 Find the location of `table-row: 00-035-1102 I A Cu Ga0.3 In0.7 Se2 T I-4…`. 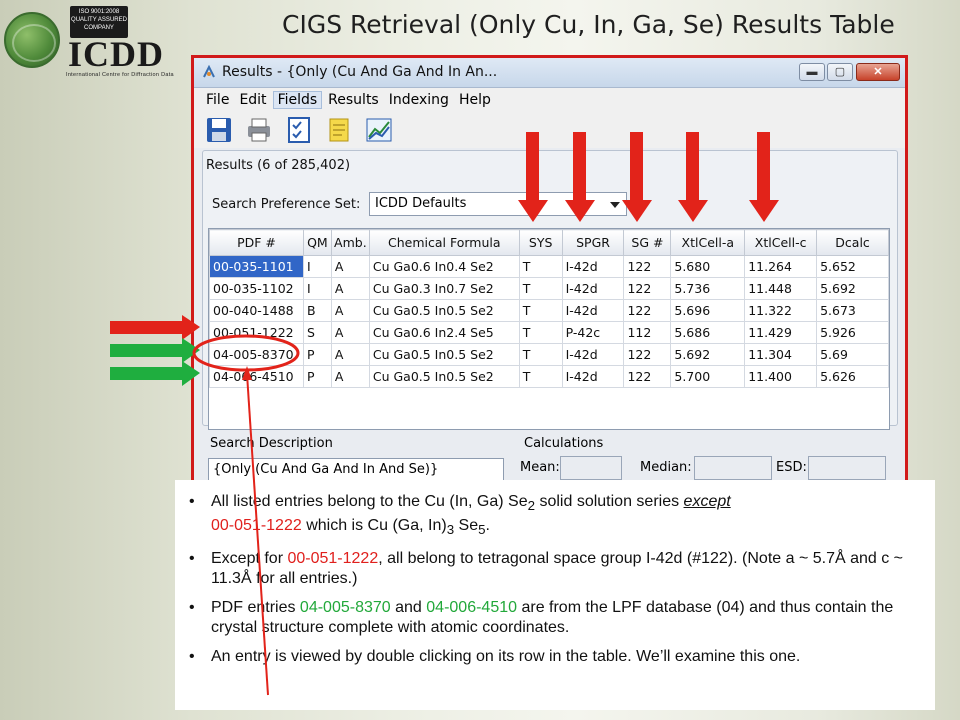

table-row: 00-035-1102 I A Cu Ga0.3 In0.7 Se2 T I-4… is located at coordinates (549, 288).